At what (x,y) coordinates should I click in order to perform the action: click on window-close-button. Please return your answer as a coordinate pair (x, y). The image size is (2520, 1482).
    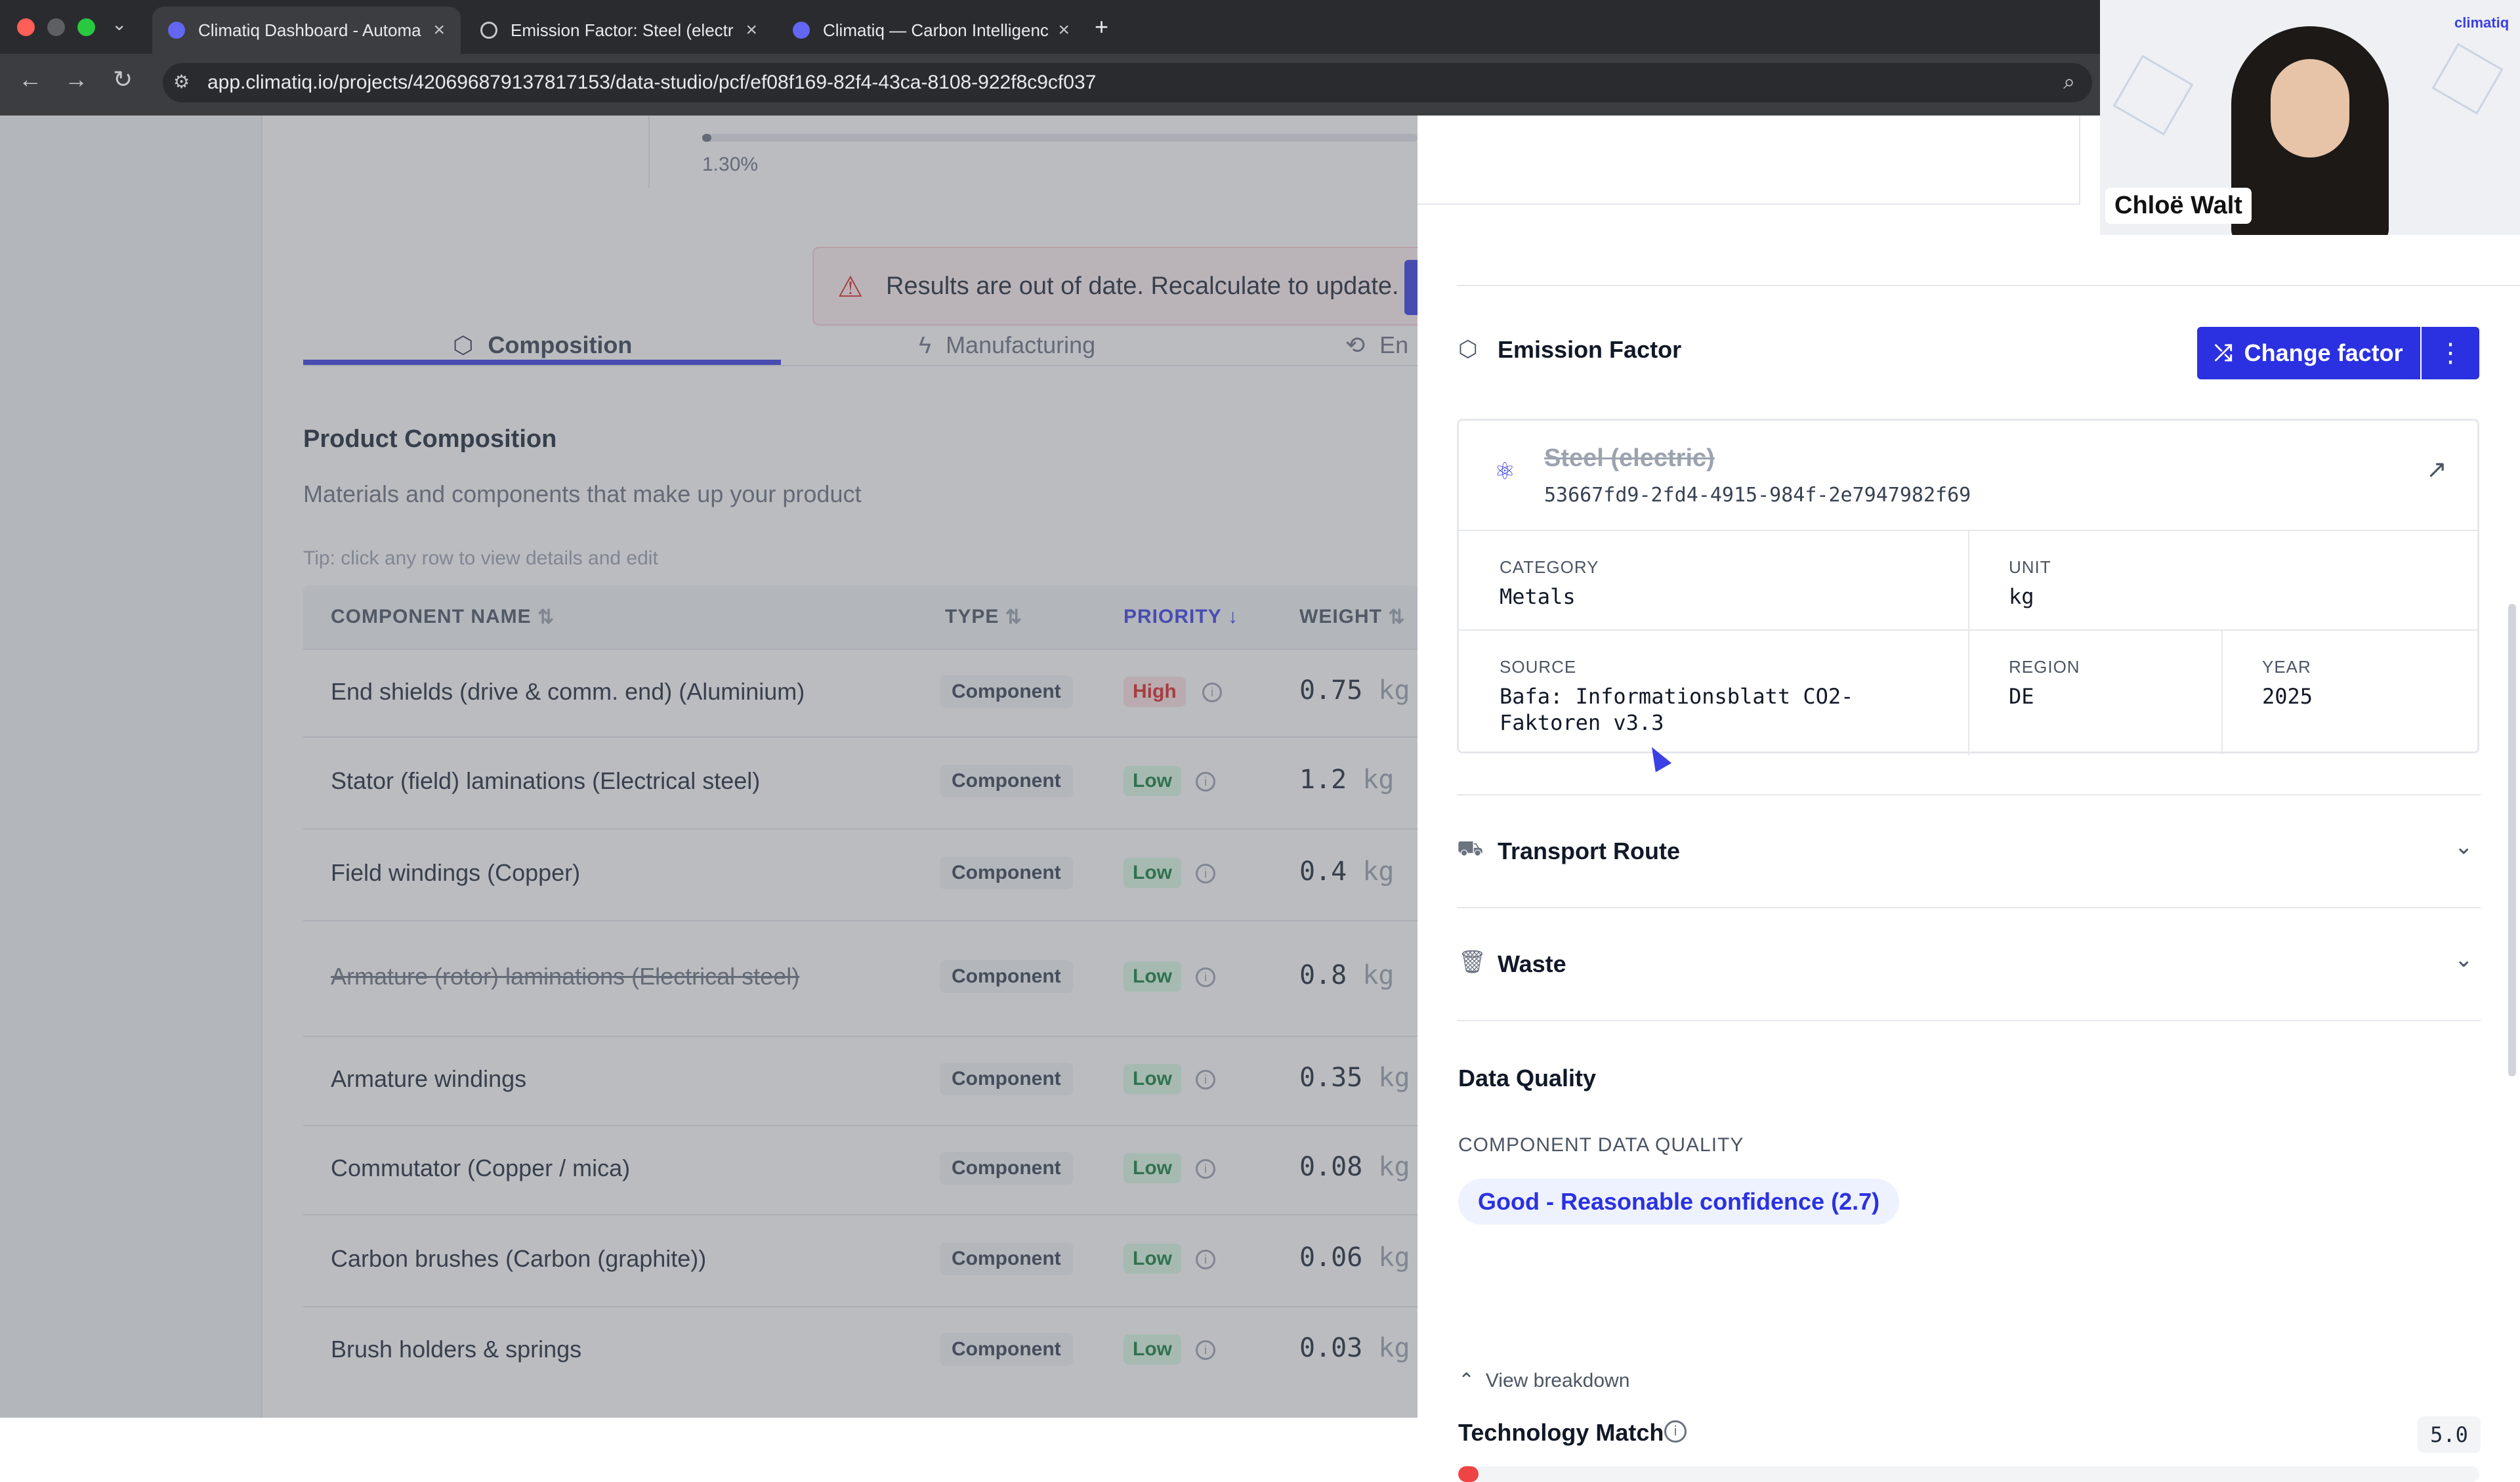
    Looking at the image, I should click on (26, 27).